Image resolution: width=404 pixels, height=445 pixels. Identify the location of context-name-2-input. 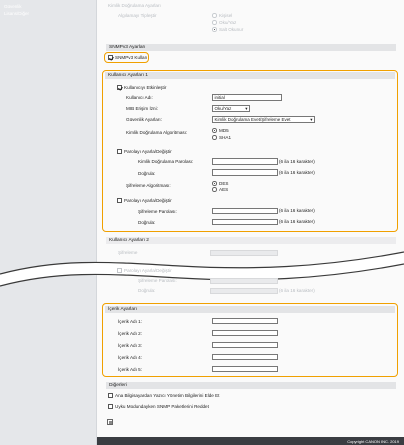
(245, 332).